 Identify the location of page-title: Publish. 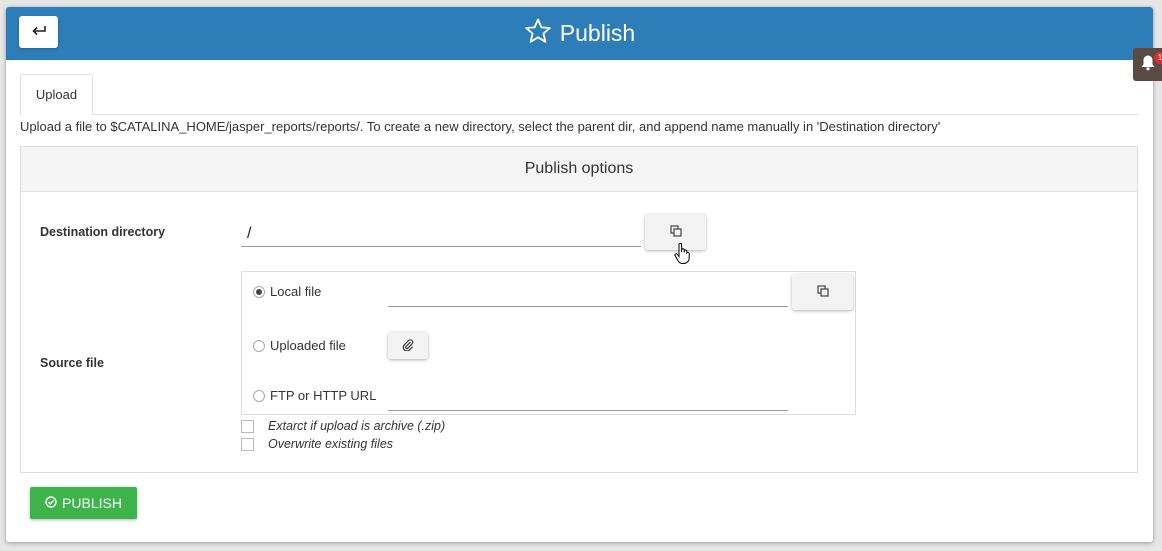
(597, 33).